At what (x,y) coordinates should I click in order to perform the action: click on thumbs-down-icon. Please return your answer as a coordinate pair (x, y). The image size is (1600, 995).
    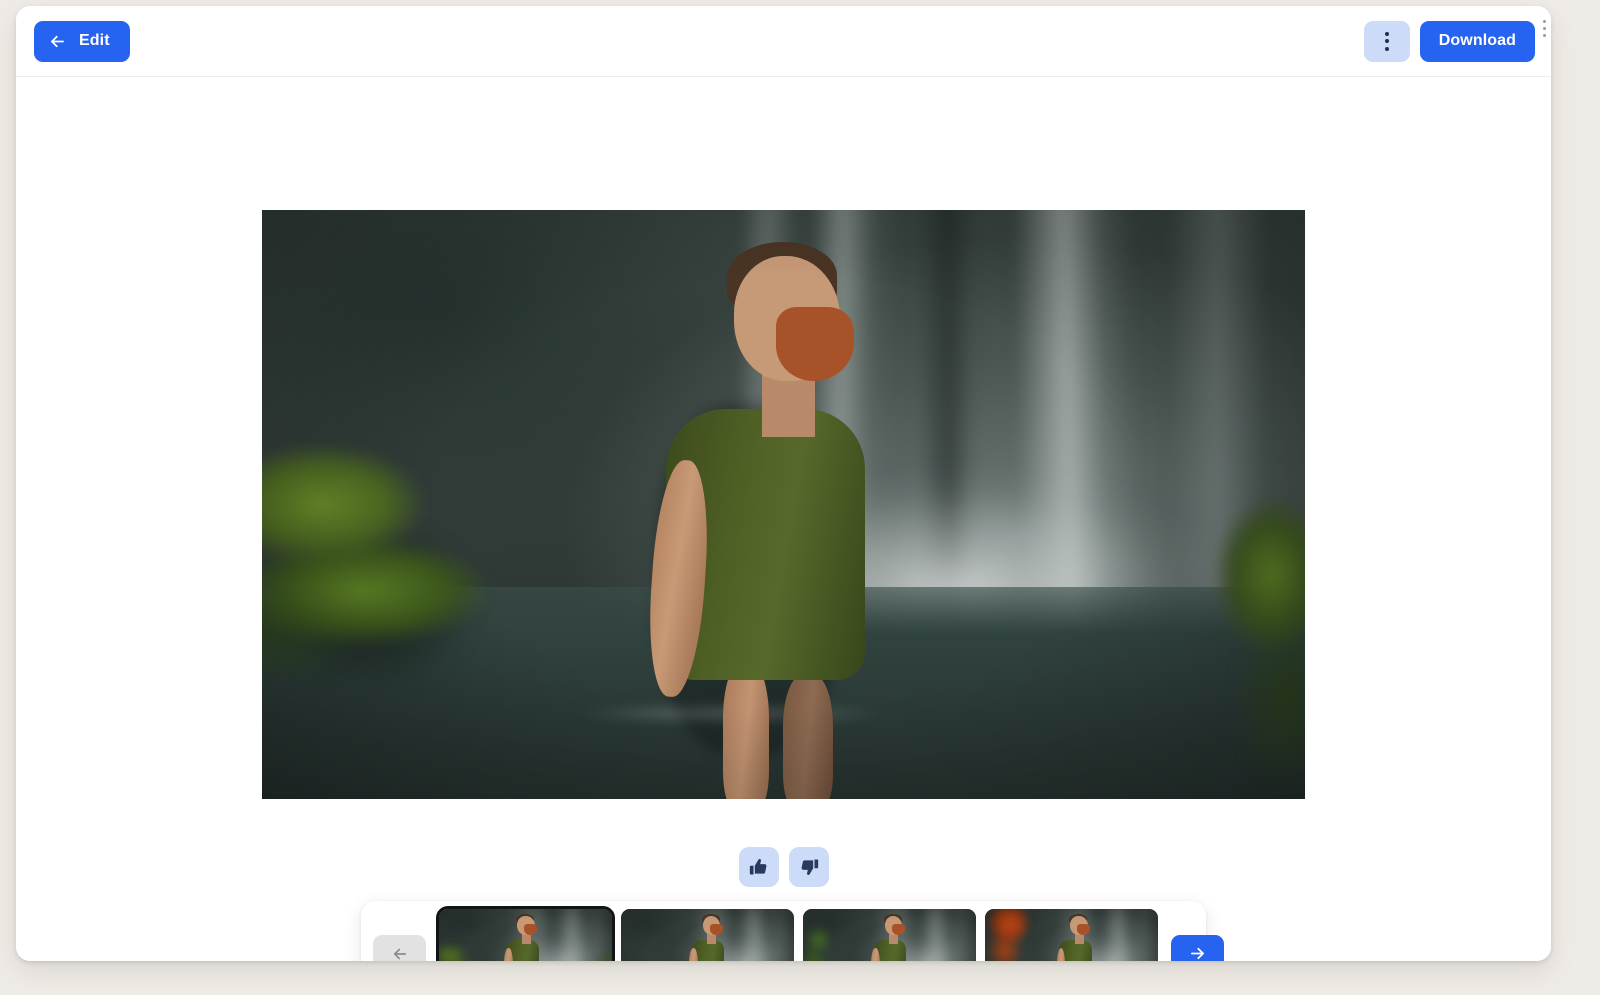
    Looking at the image, I should click on (809, 867).